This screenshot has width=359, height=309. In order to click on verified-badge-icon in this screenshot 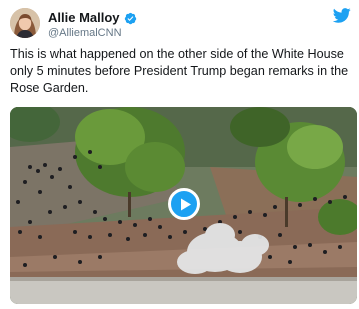, I will do `click(130, 18)`.